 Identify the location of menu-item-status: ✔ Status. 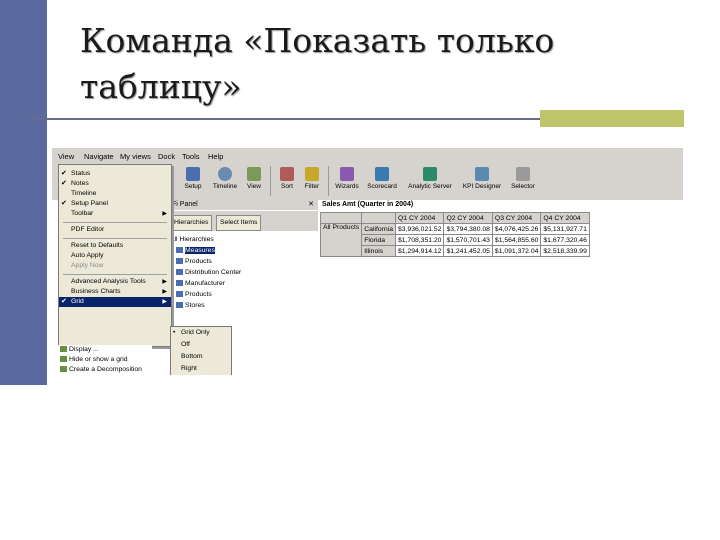
(115, 174).